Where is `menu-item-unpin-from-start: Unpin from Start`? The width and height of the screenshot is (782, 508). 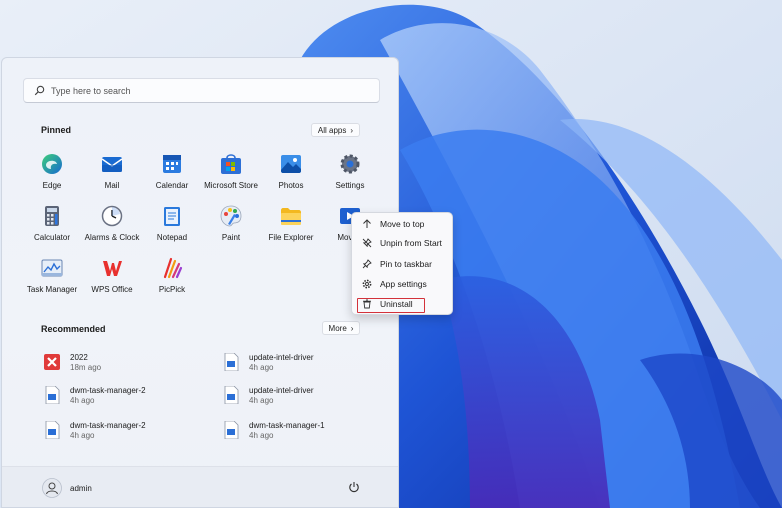
menu-item-unpin-from-start: Unpin from Start is located at coordinates (403, 243).